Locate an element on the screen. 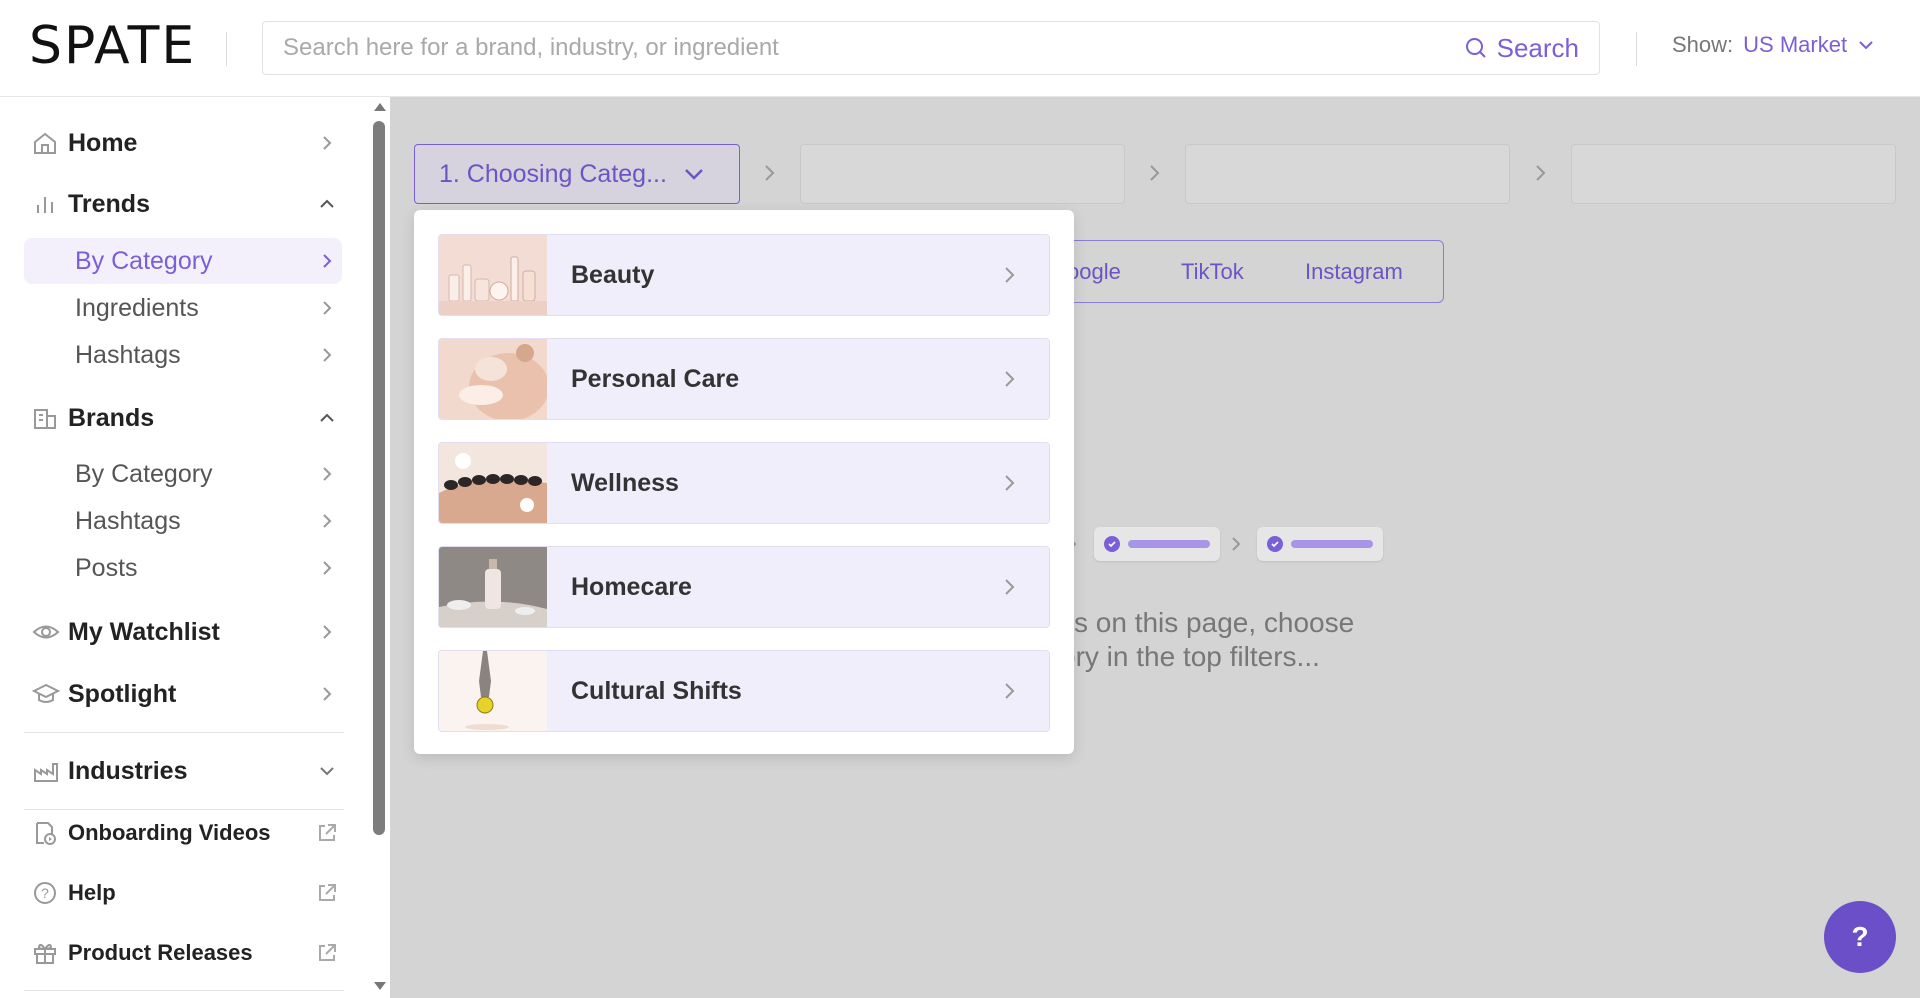 This screenshot has height=998, width=1920. top-header: SPATE Search Show: US Market is located at coordinates (960, 48).